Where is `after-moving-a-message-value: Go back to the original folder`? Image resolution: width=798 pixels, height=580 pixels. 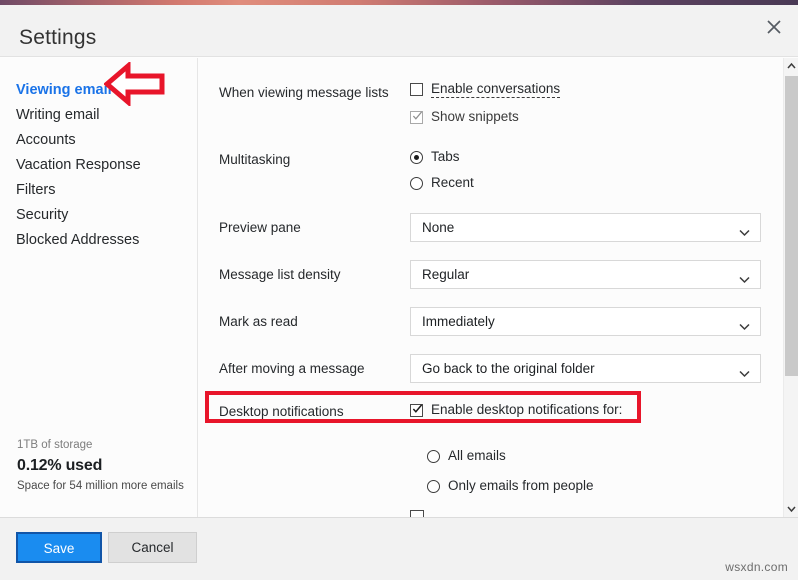
after-moving-a-message-value: Go back to the original folder is located at coordinates (508, 368).